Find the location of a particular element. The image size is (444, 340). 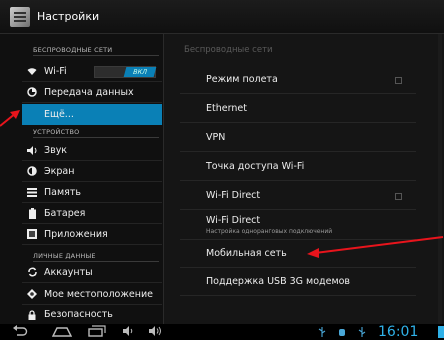

scrollbar is located at coordinates (440, 179).